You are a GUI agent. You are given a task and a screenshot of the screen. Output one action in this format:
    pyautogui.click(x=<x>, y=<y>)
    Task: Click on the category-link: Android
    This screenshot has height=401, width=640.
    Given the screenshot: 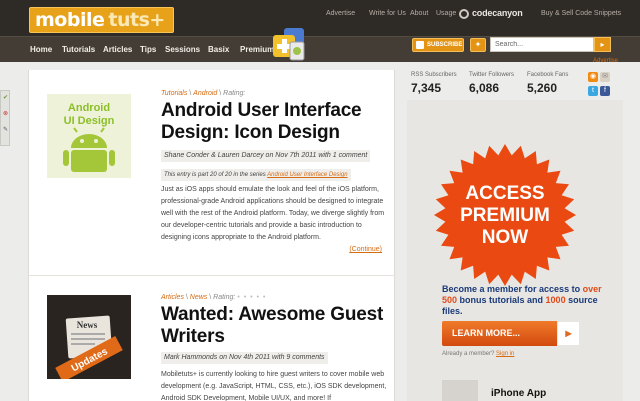 What is the action you would take?
    pyautogui.click(x=205, y=93)
    